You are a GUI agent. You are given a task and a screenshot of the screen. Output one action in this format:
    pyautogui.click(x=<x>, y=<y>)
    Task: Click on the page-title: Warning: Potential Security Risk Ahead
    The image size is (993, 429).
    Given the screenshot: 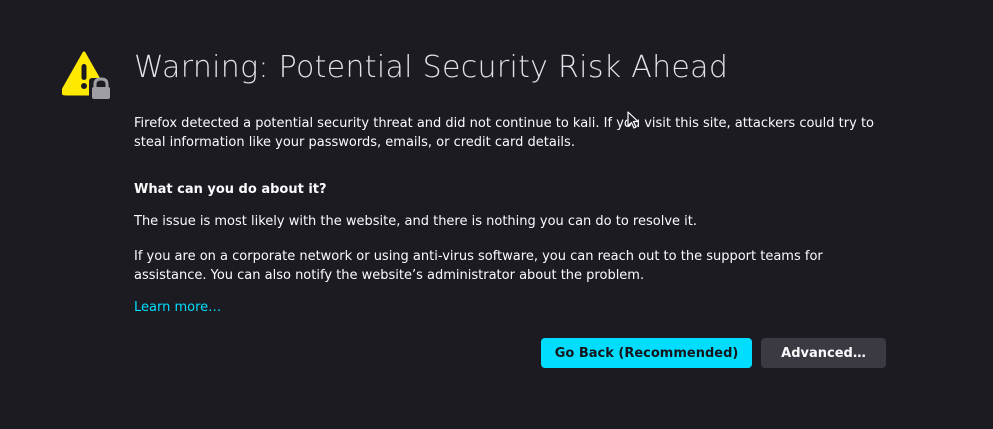 What is the action you would take?
    pyautogui.click(x=431, y=67)
    